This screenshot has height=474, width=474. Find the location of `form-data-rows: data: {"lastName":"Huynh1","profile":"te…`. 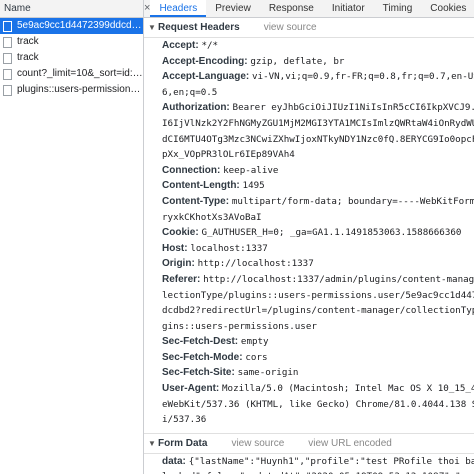

form-data-rows: data: {"lastName":"Huynh1","profile":"te… is located at coordinates (309, 464).